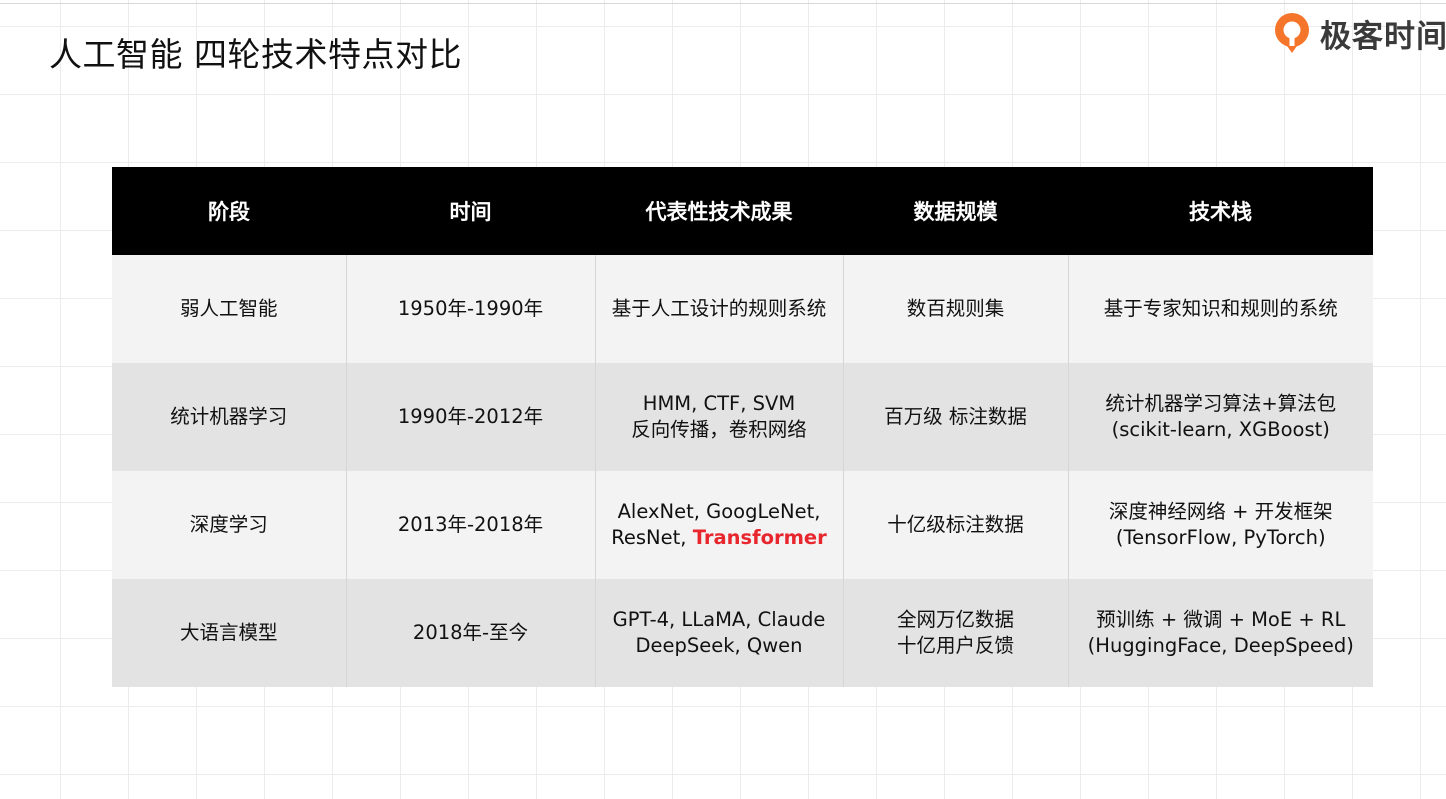 The height and width of the screenshot is (799, 1446). I want to click on cell-tech-stack: 基于专家知识和规则的系统, so click(1220, 309).